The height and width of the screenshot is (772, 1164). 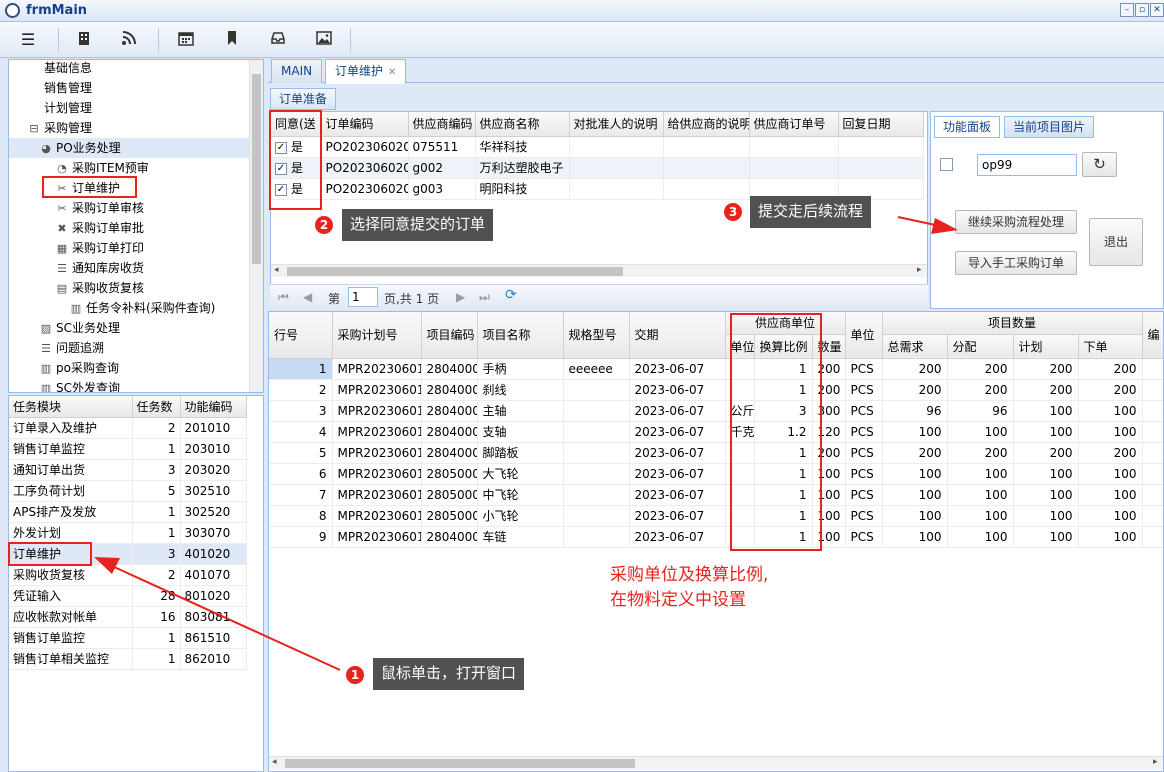 I want to click on subtab-order-prep: 订单准备, so click(x=303, y=99).